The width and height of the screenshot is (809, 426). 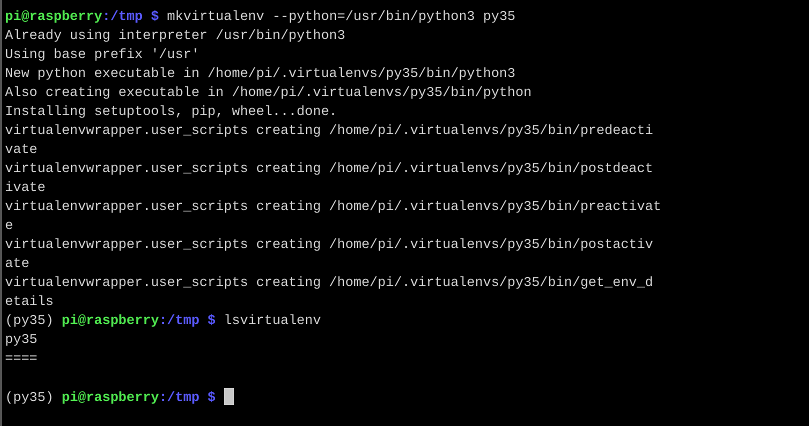 I want to click on output-line: virtualenvwrapper.user_scripts creating /home/pi/.virtualenvs/py35/bin/preactivat, so click(x=333, y=207).